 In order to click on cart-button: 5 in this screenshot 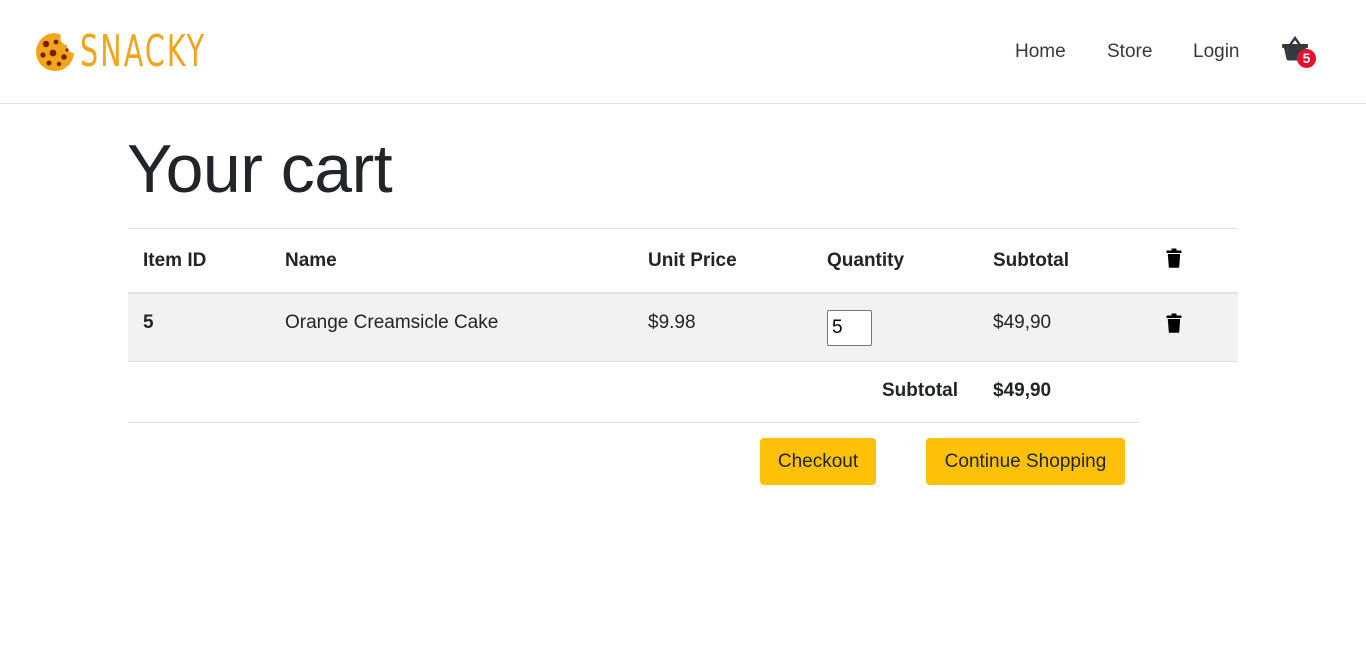, I will do `click(1300, 52)`.